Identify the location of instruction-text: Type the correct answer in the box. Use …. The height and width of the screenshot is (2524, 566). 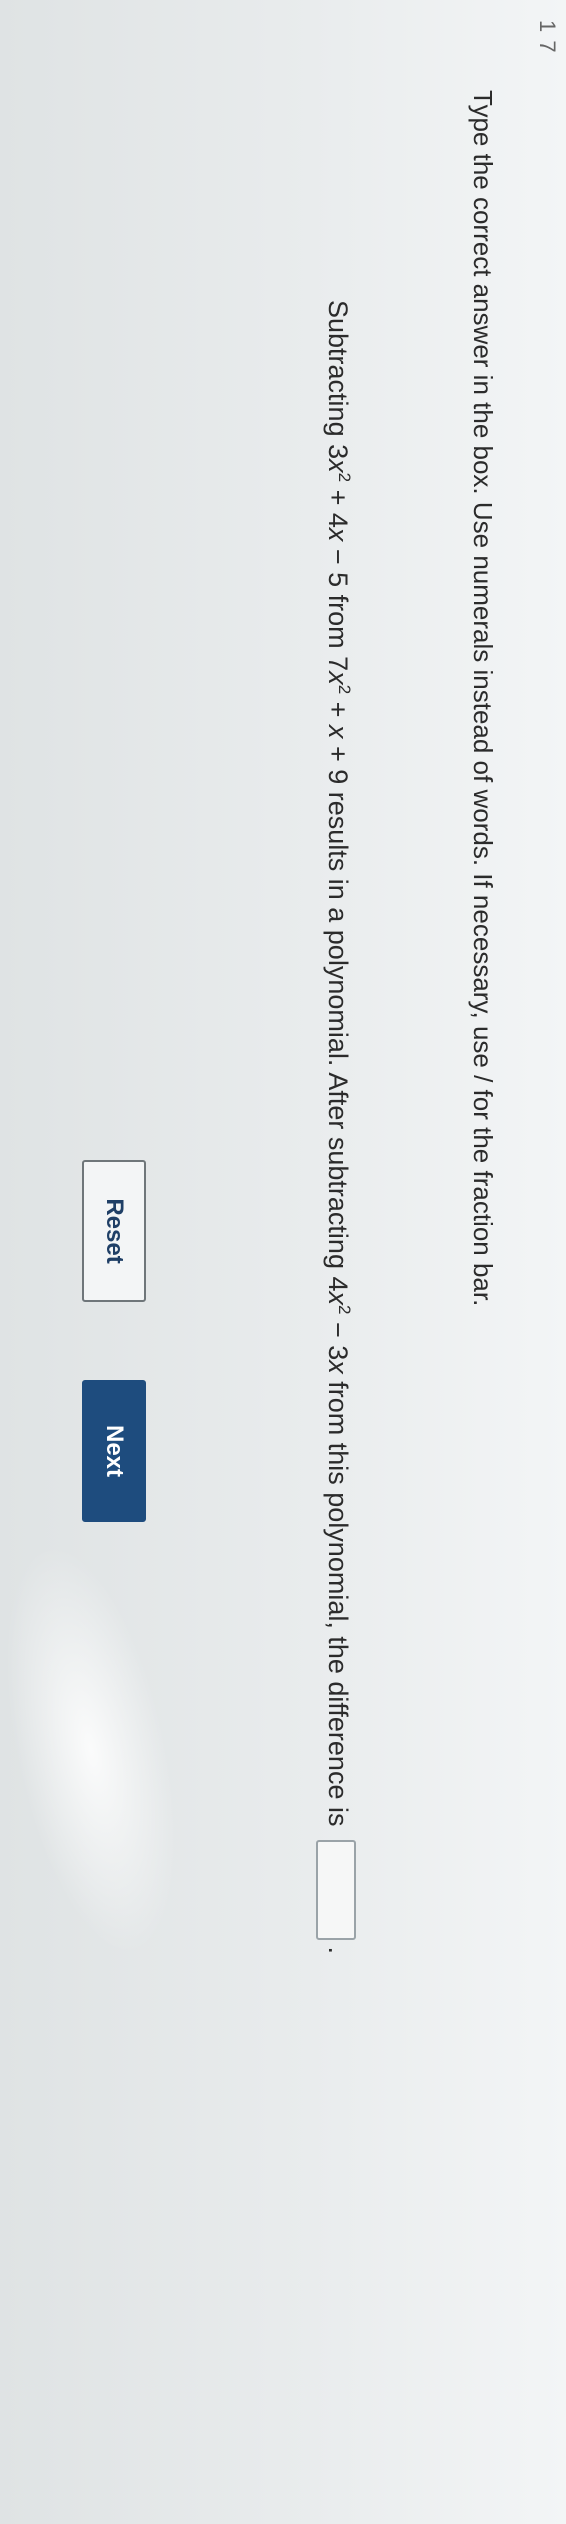
(483, 698).